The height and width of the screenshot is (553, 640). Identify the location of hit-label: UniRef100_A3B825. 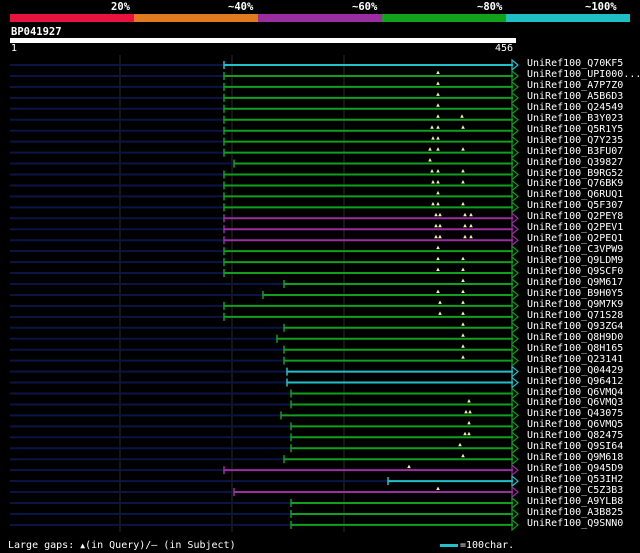
(575, 512).